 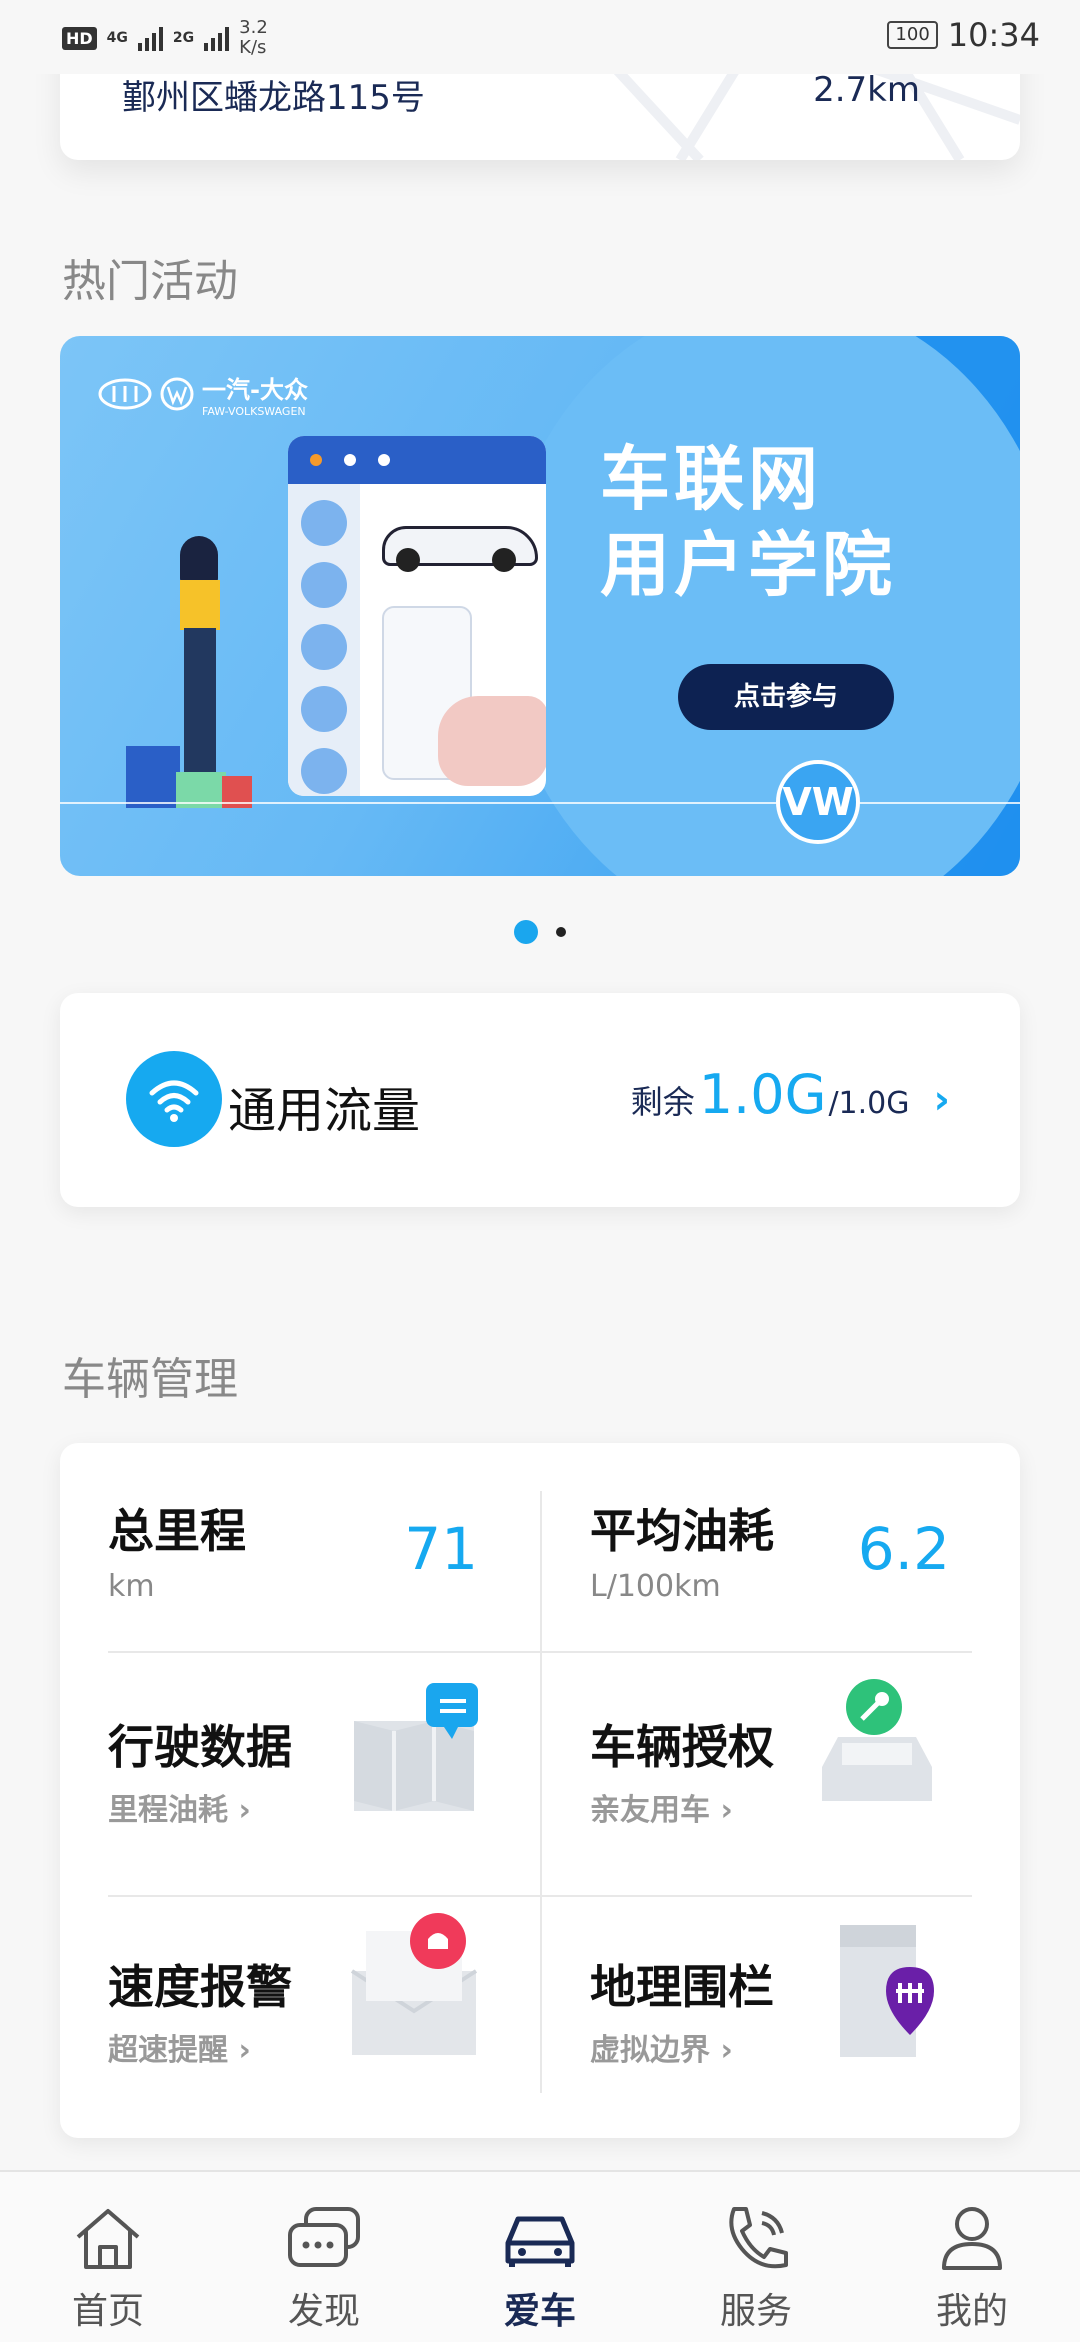 What do you see at coordinates (324, 2237) in the screenshot?
I see `chat-icon` at bounding box center [324, 2237].